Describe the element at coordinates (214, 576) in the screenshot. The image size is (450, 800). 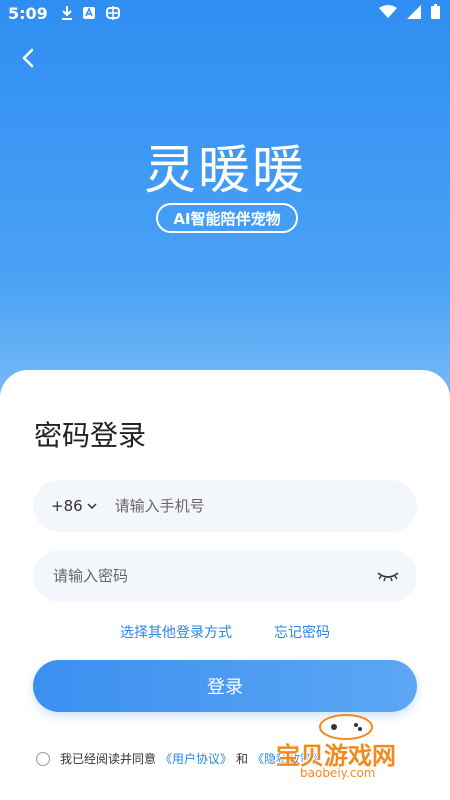
I see `password-input` at that location.